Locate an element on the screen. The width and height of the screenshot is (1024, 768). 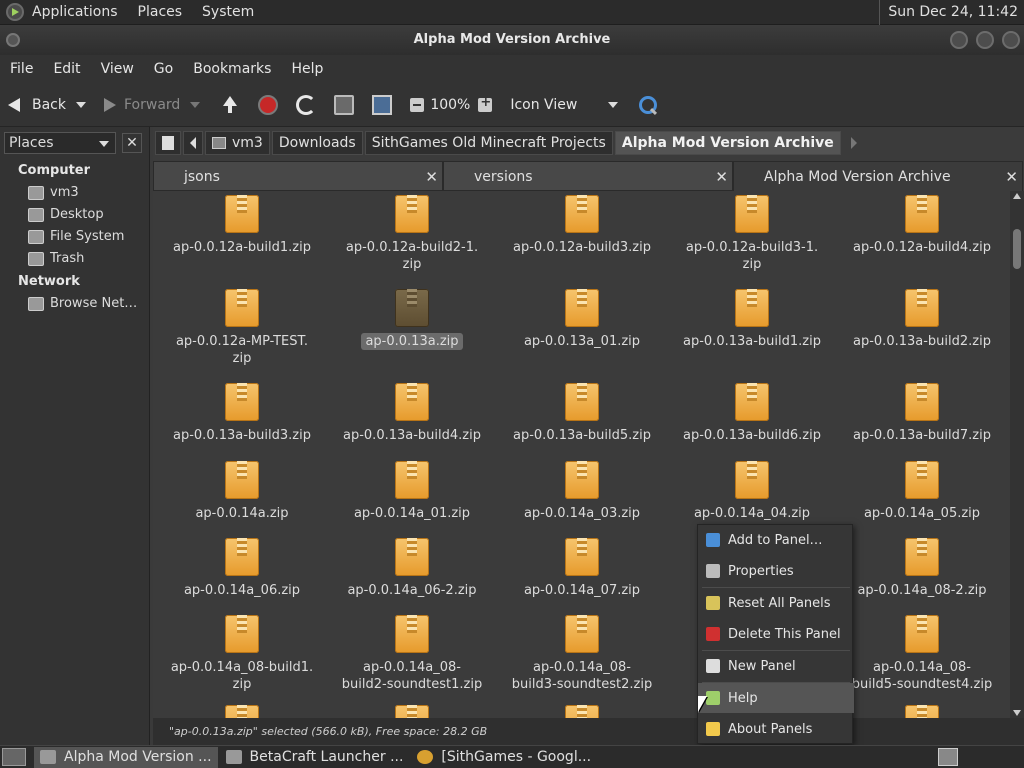
window-menu-icon is located at coordinates (13, 40).